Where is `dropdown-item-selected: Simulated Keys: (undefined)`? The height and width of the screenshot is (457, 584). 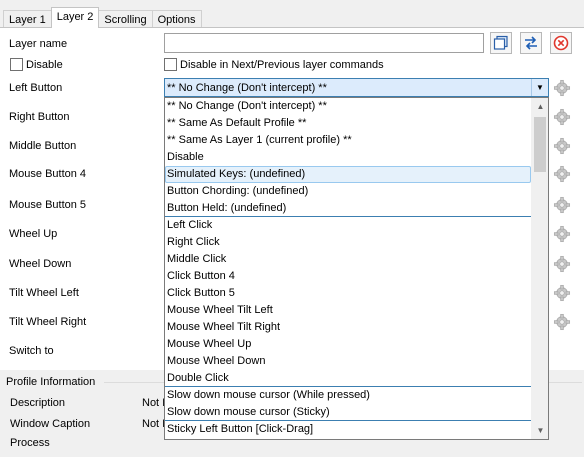
dropdown-item-selected: Simulated Keys: (undefined) is located at coordinates (348, 174).